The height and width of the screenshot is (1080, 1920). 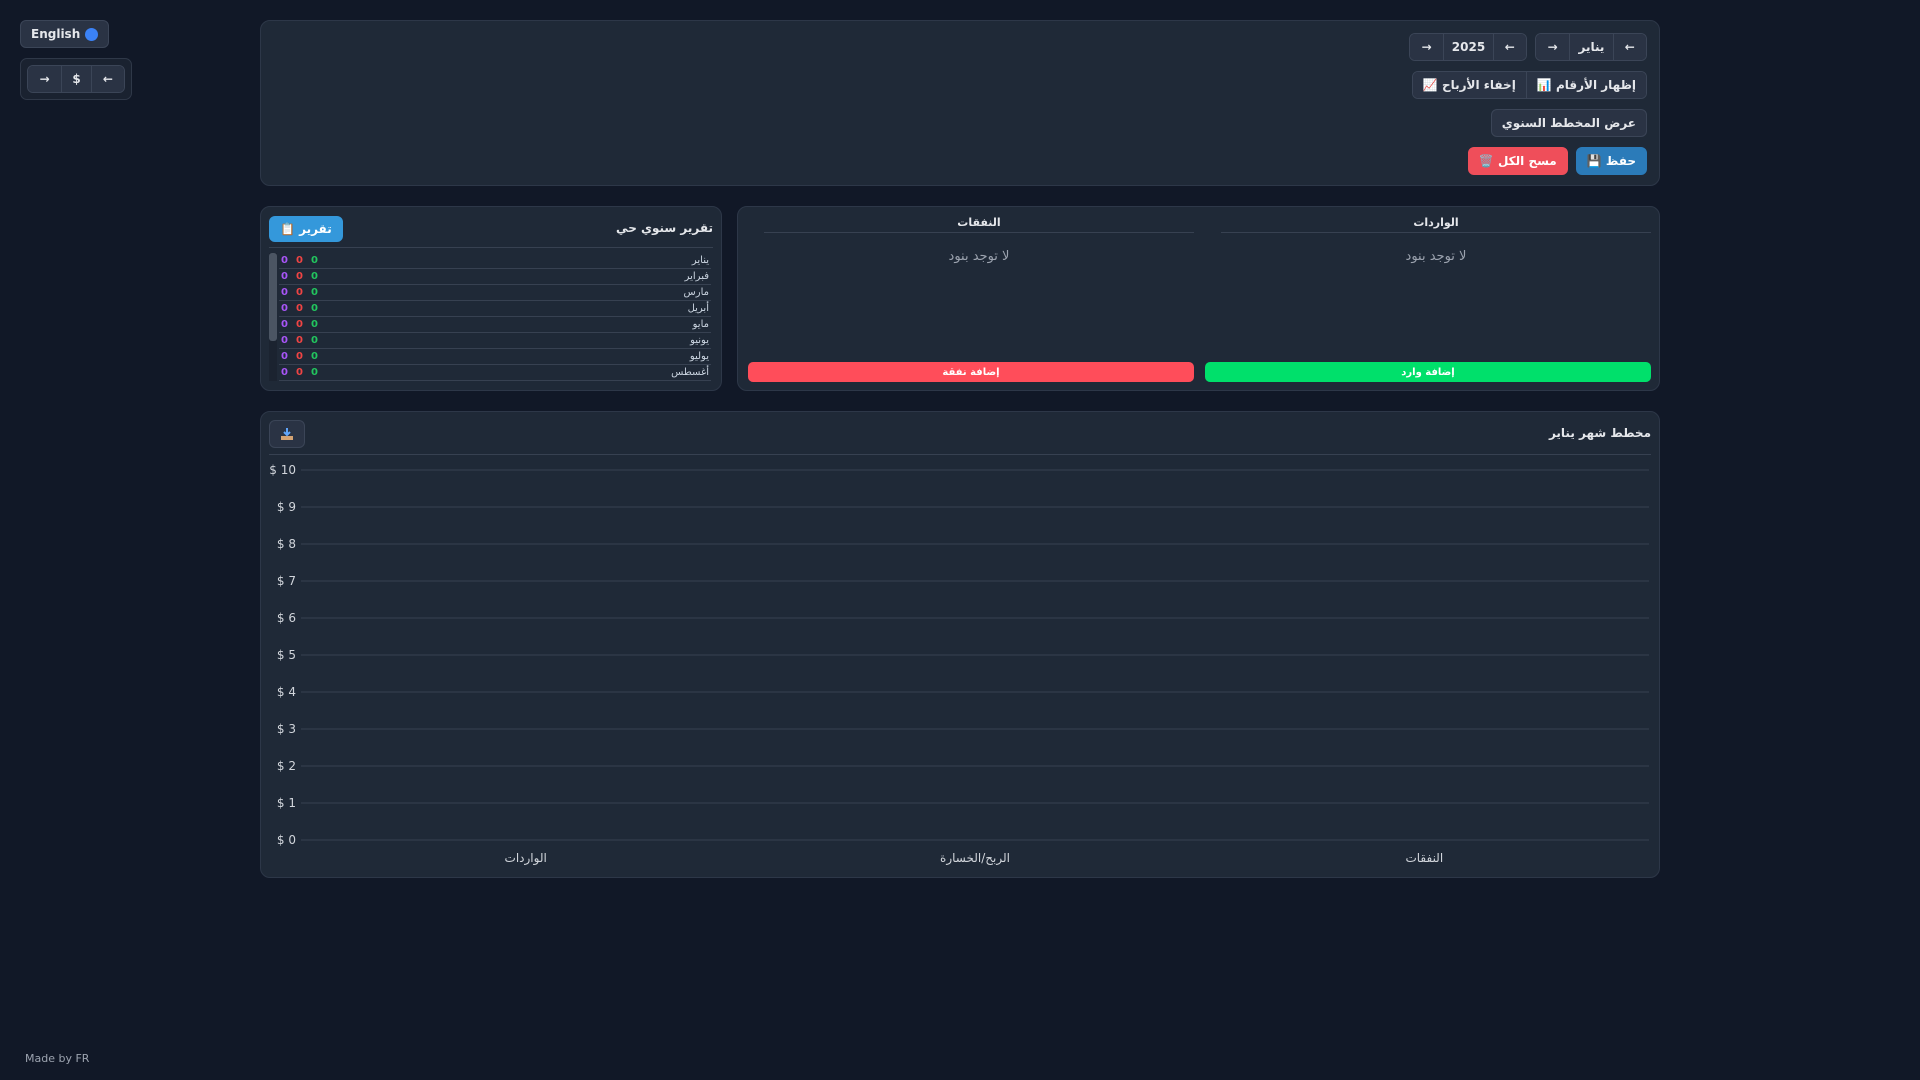 What do you see at coordinates (696, 276) in the screenshot?
I see `report-month: فبراير` at bounding box center [696, 276].